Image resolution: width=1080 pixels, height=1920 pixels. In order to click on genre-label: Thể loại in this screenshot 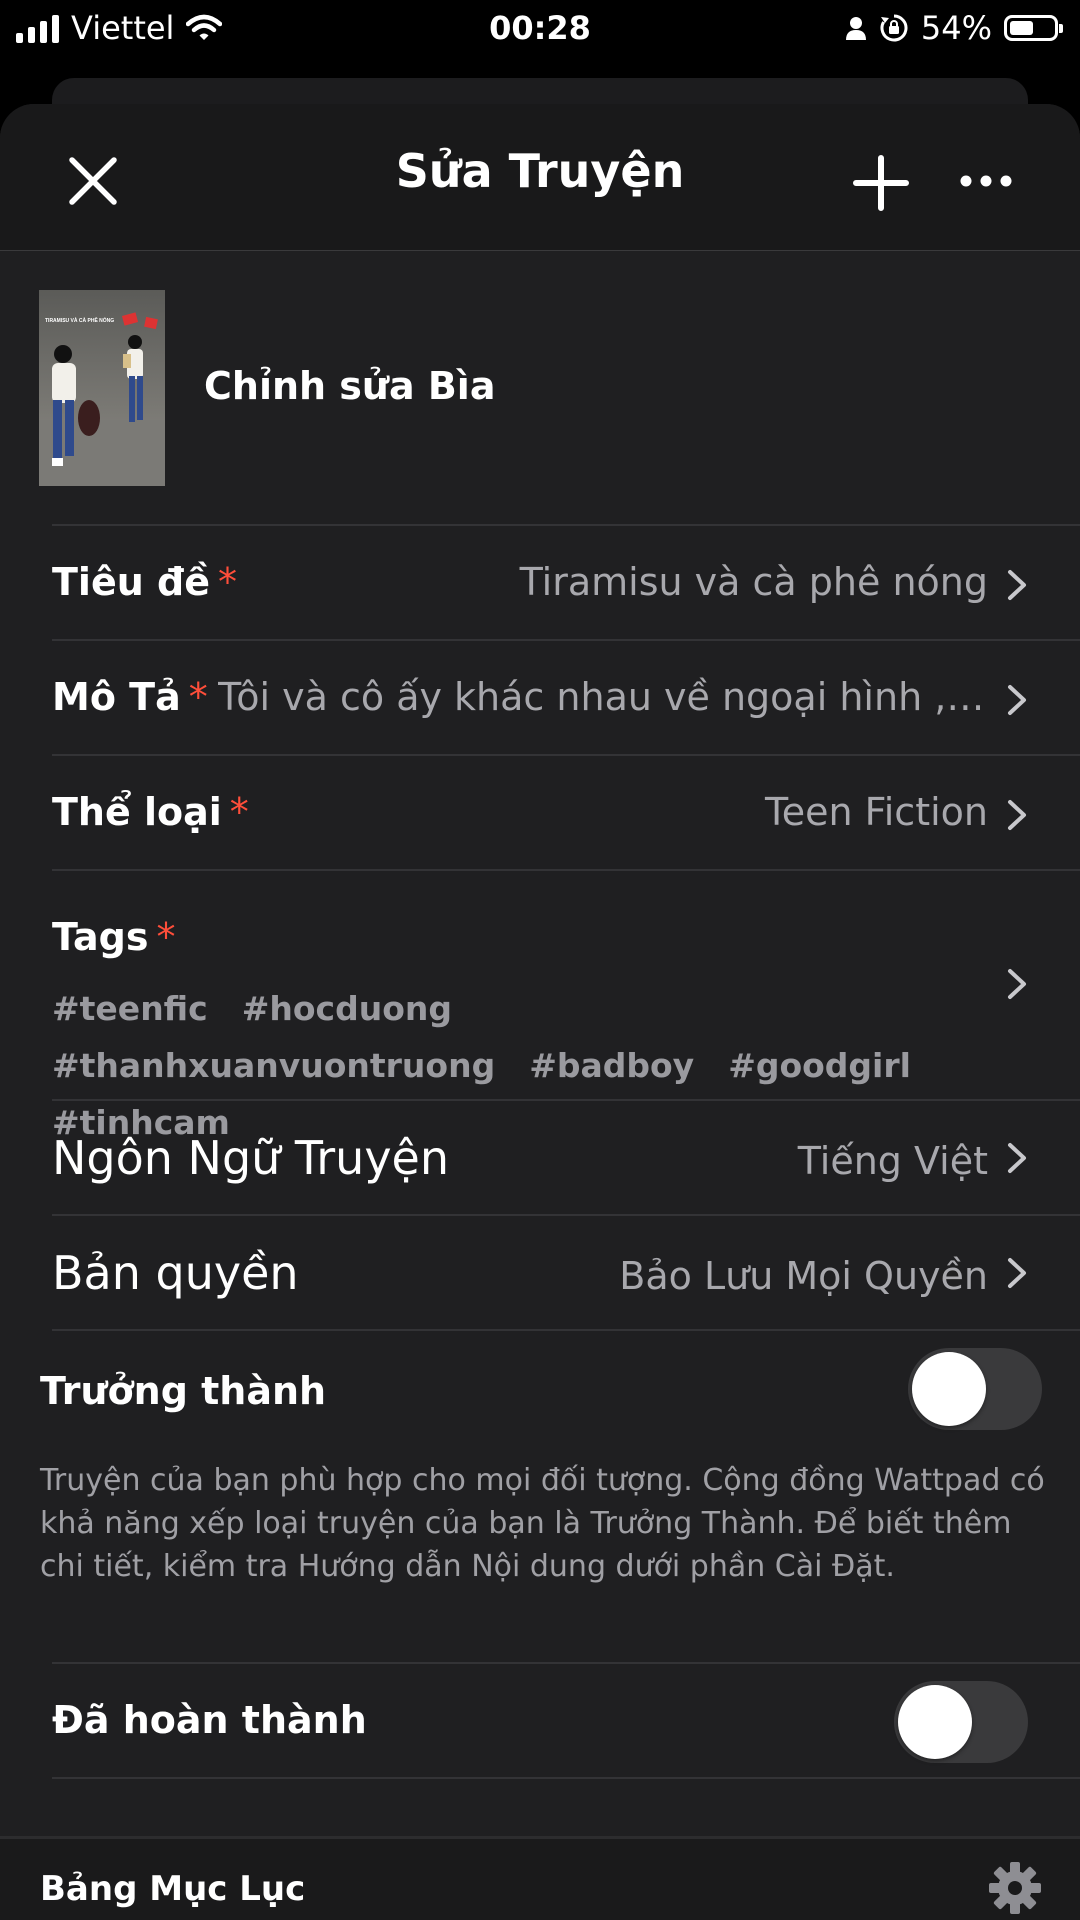, I will do `click(137, 812)`.